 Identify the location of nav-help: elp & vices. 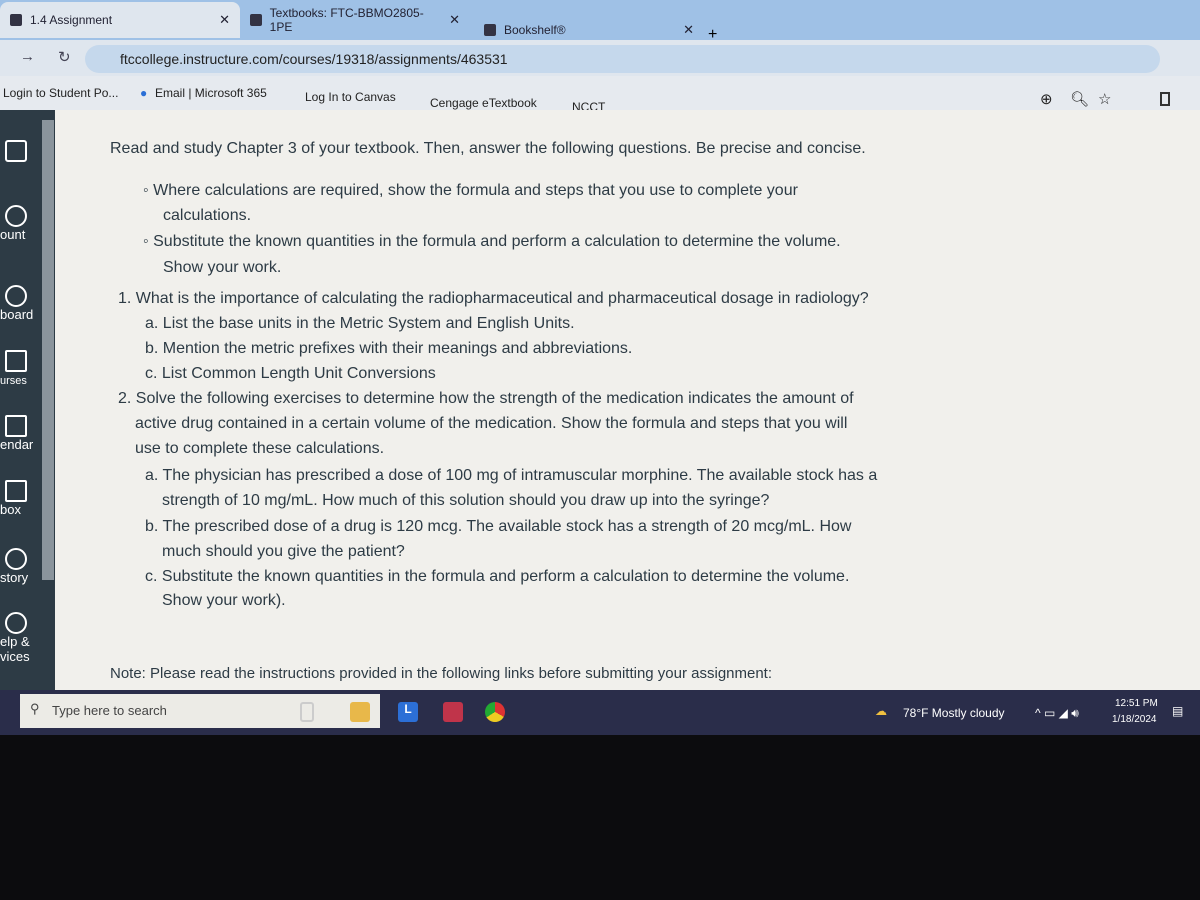
(27, 638).